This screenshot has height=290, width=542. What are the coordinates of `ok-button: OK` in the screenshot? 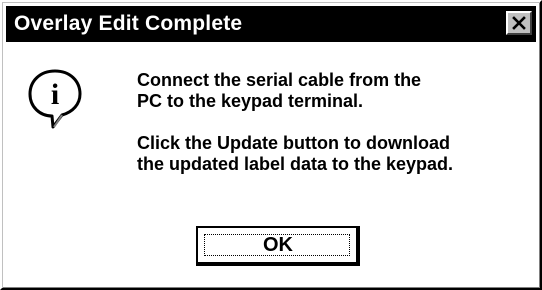 It's located at (278, 246).